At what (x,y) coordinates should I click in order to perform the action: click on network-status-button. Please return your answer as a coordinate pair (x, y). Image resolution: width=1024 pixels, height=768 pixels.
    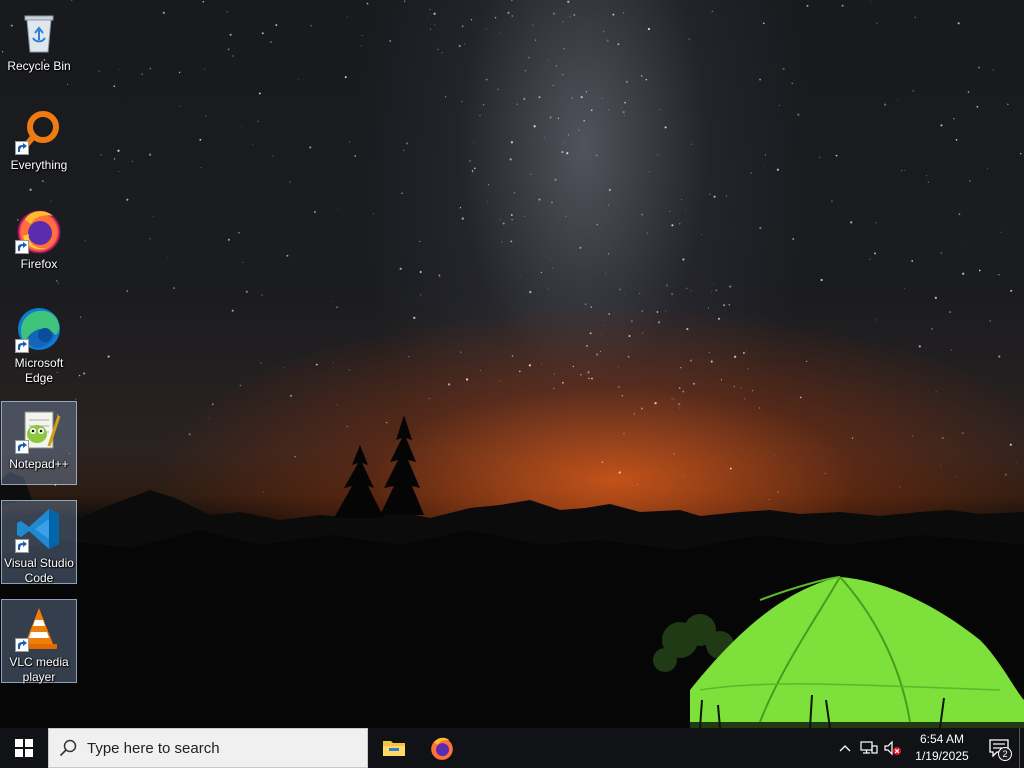
    Looking at the image, I should click on (869, 748).